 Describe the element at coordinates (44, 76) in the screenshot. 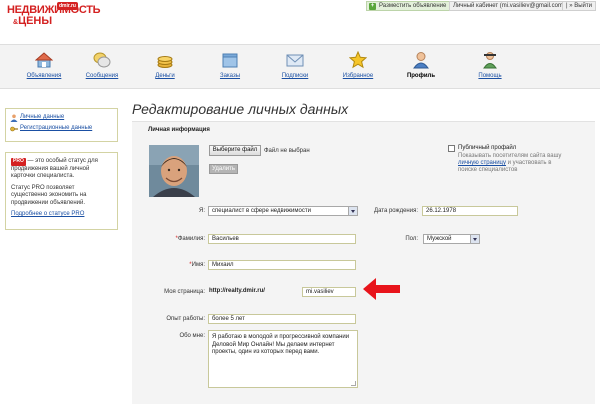

I see `nav-label: Объявления` at that location.